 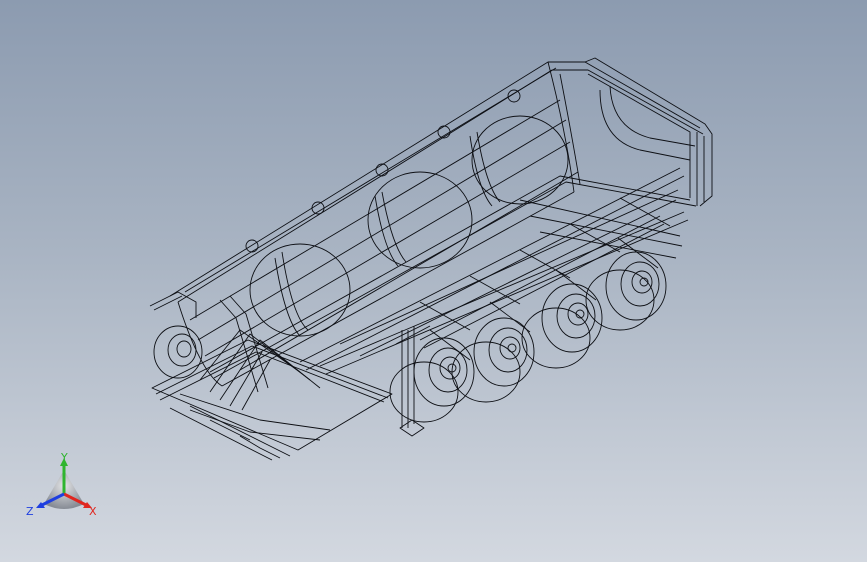 What do you see at coordinates (178, 352) in the screenshot?
I see `wheel-front-left` at bounding box center [178, 352].